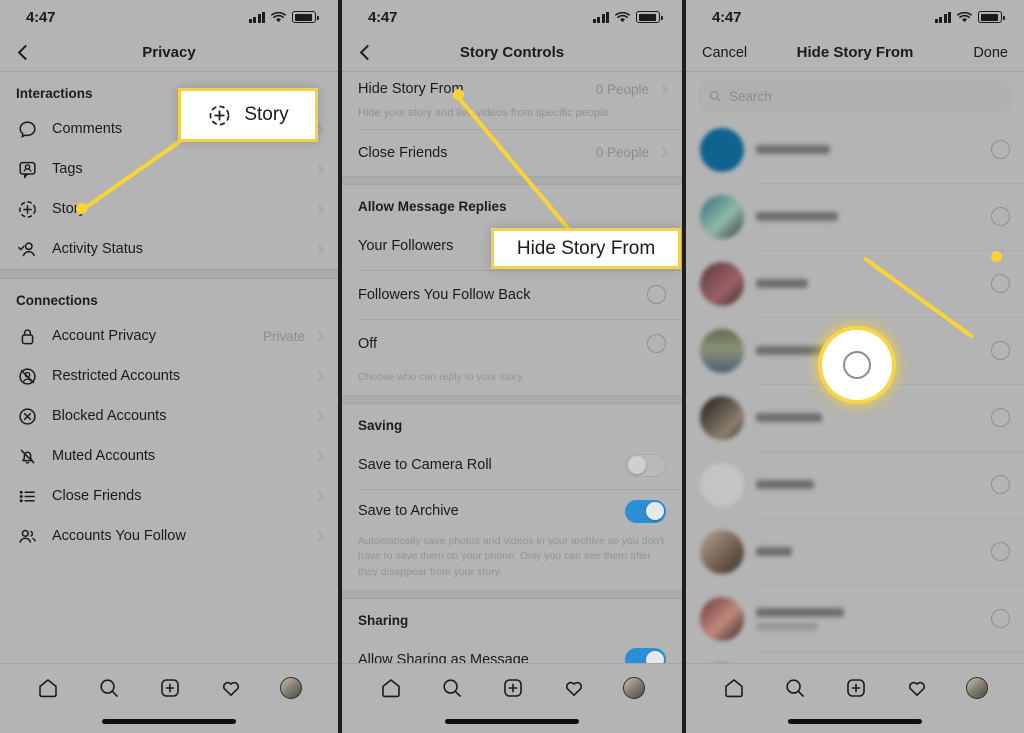 This screenshot has height=733, width=1024. I want to click on option-followers-you-follow-back: Followers You Follow Back, so click(512, 295).